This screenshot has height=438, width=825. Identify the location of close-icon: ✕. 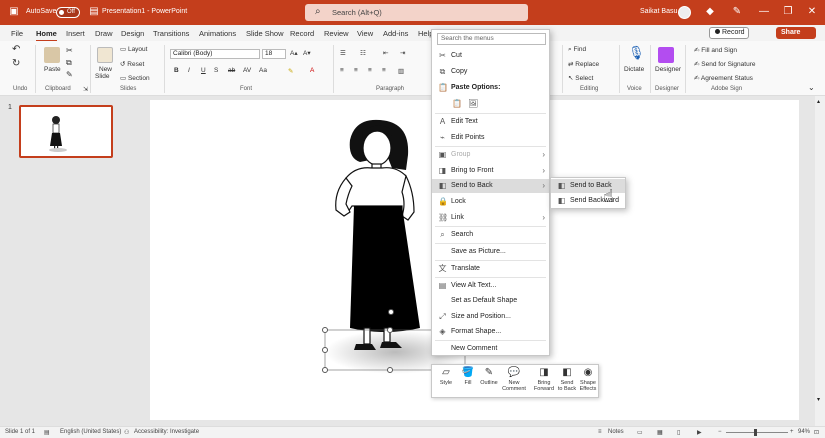
(812, 12).